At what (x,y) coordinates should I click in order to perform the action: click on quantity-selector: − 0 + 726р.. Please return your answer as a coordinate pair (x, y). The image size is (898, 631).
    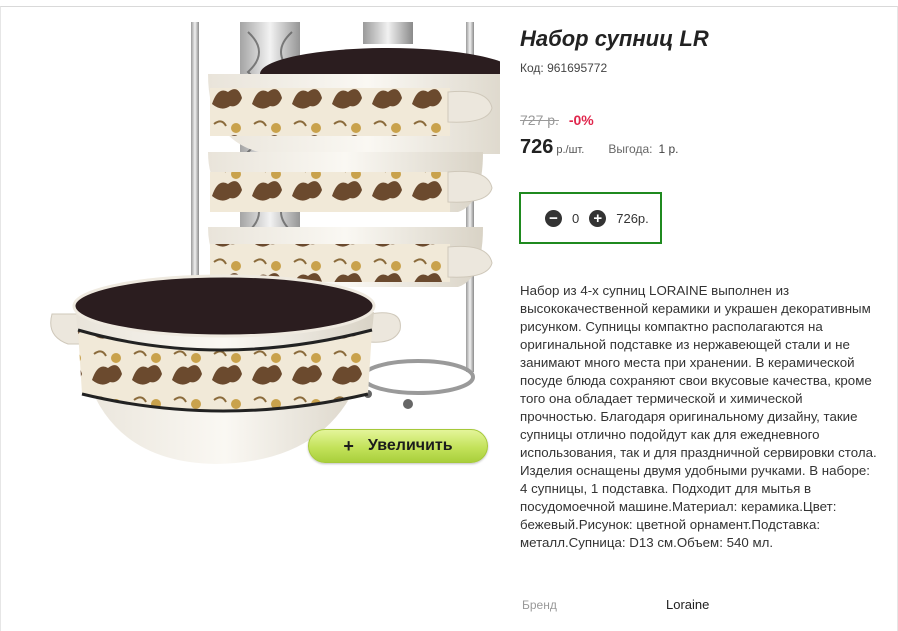
    Looking at the image, I should click on (590, 218).